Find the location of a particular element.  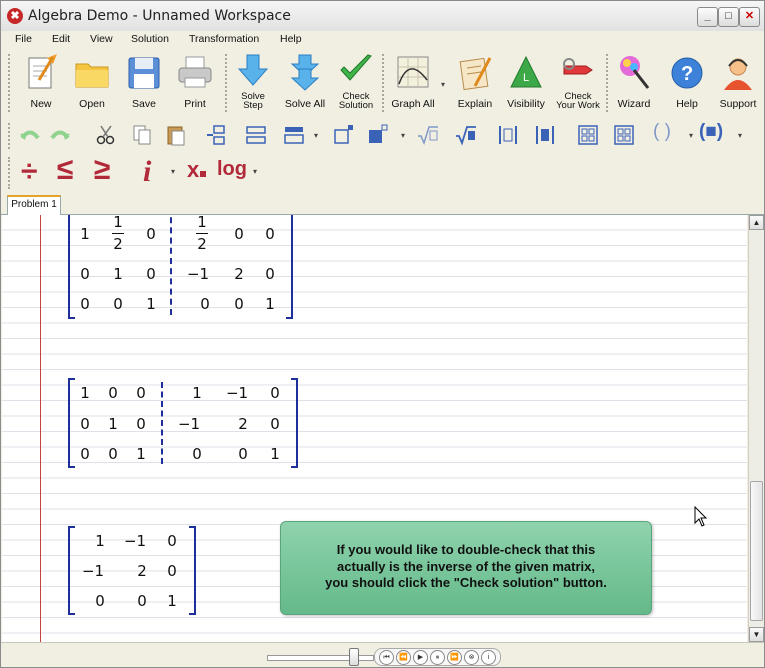

insert-row-icon is located at coordinates (217, 135).